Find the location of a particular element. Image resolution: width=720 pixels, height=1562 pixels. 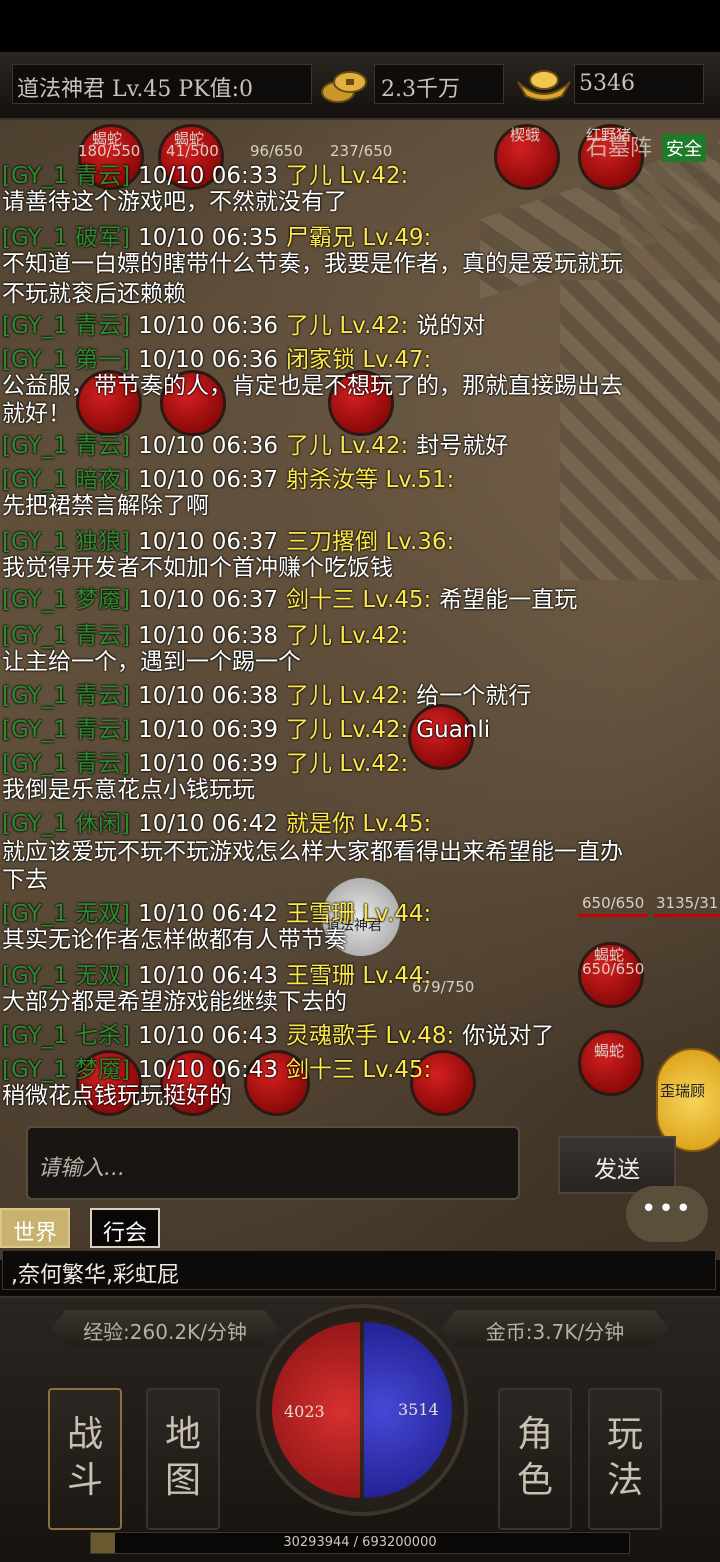

chat-message: 不玩就衮后还赖赖 is located at coordinates (94, 294).